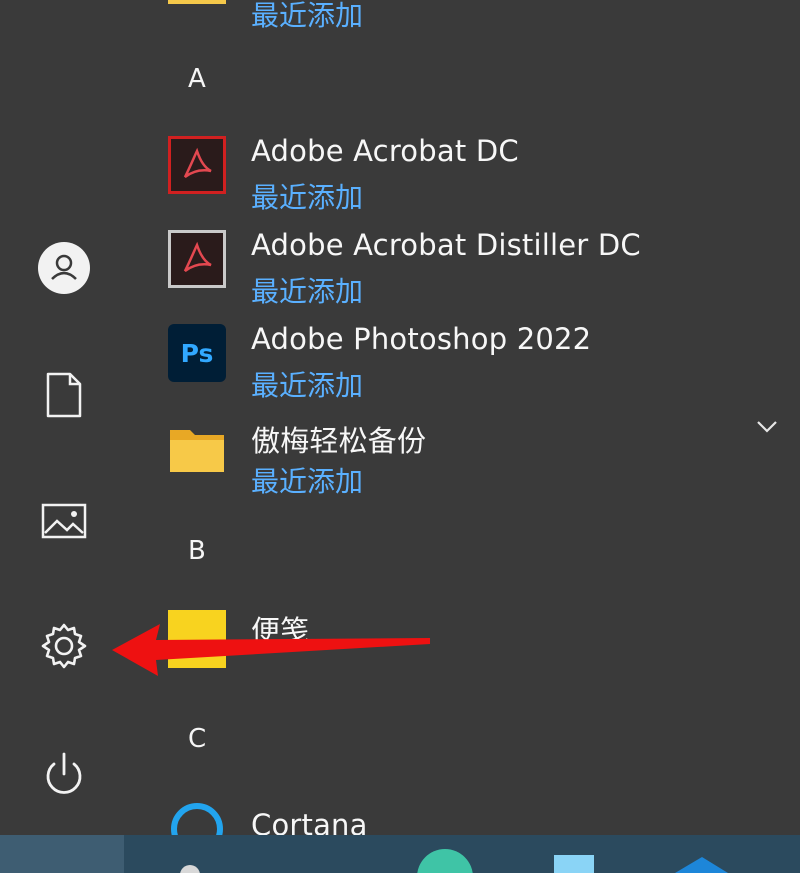 This screenshot has width=800, height=873. Describe the element at coordinates (197, 551) in the screenshot. I see `section-letter-b: B` at that location.